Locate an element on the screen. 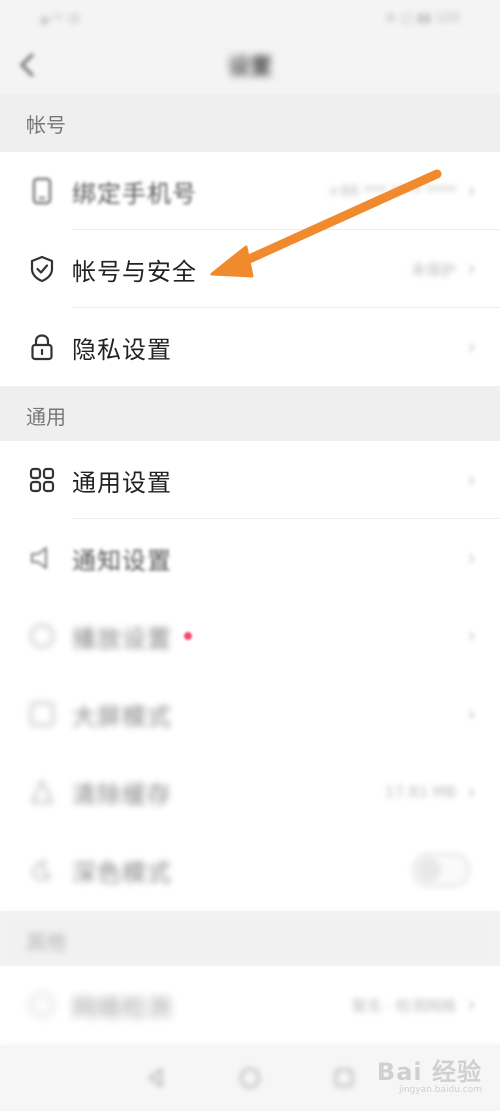 The width and height of the screenshot is (500, 1111). row-account-security: 帐号与安全 未保护 › is located at coordinates (250, 269).